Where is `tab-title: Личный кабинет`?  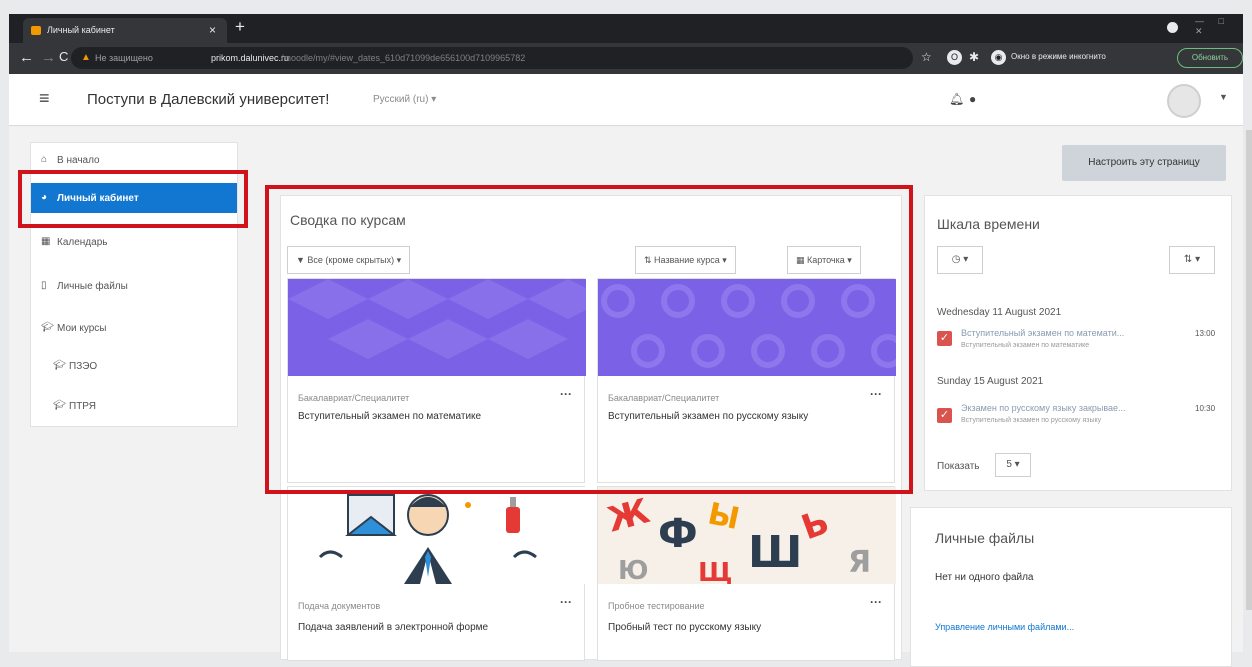
tab-title: Личный кабинет is located at coordinates (81, 30).